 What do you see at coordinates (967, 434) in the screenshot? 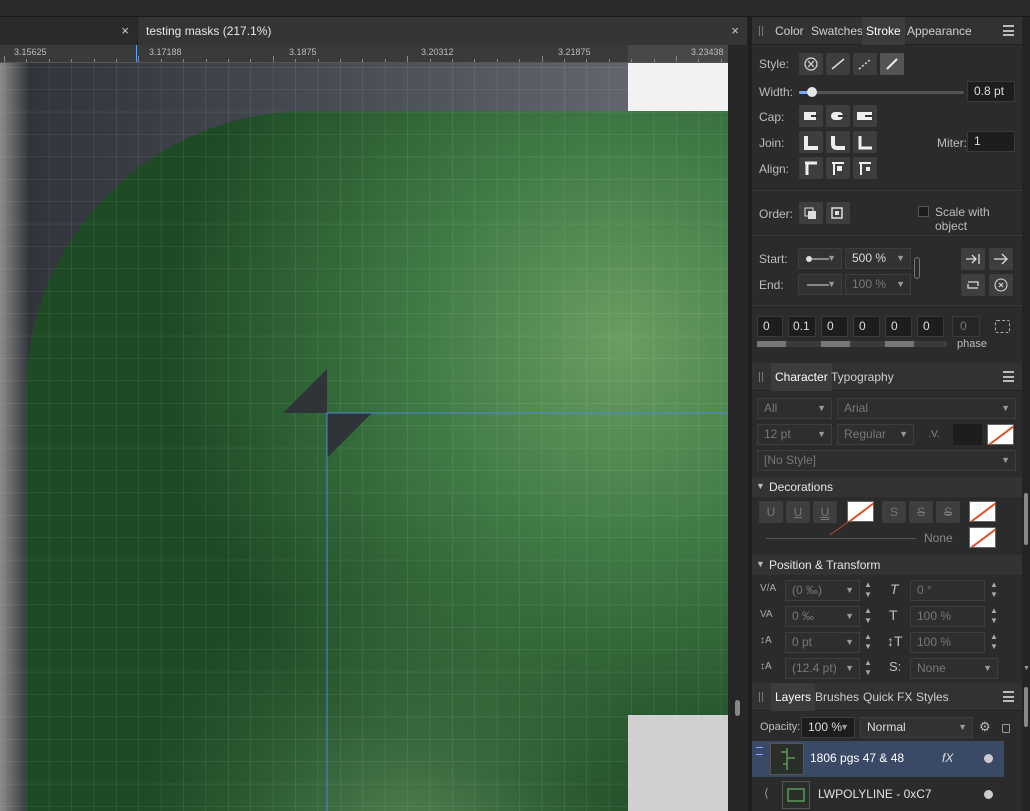
I see `text-fill-swatch` at bounding box center [967, 434].